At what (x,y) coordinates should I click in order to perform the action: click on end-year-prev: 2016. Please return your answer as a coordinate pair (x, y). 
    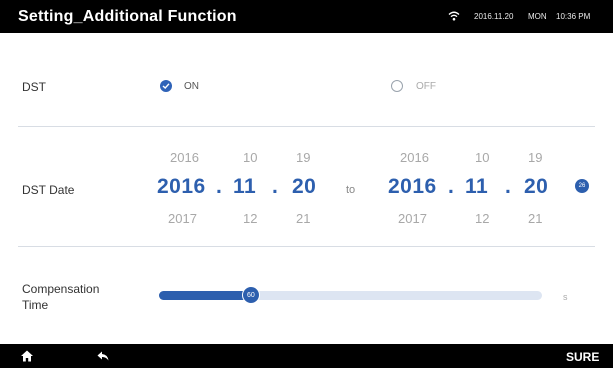
    Looking at the image, I should click on (414, 157).